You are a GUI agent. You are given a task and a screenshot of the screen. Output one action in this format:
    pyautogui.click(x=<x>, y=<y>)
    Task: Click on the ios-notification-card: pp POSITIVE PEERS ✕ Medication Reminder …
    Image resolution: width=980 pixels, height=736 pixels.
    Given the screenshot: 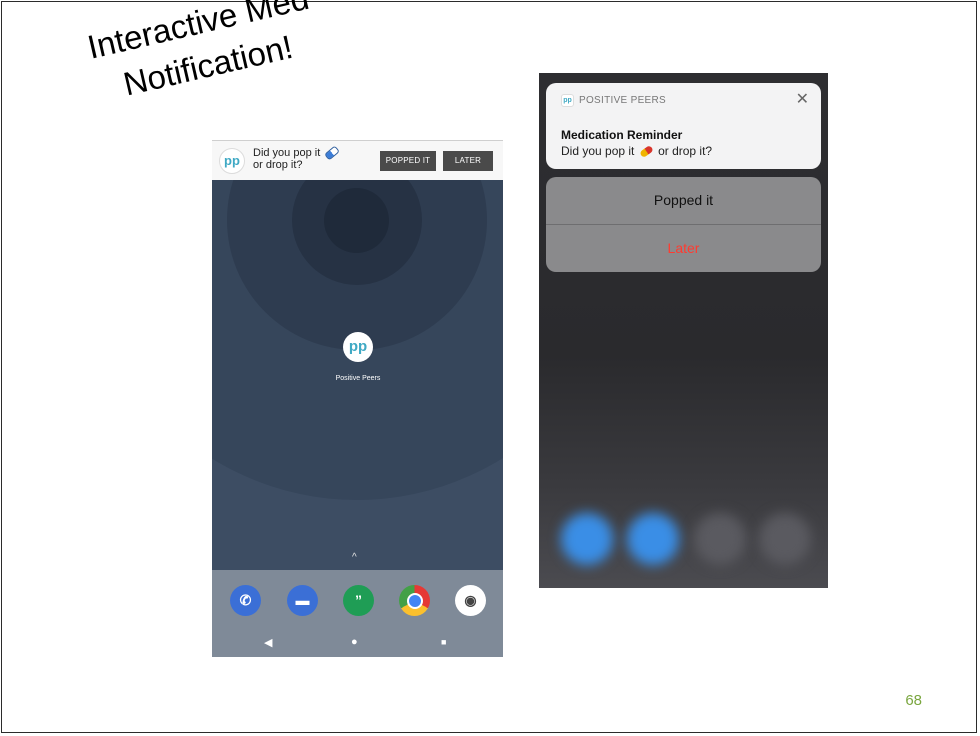 What is the action you would take?
    pyautogui.click(x=683, y=126)
    